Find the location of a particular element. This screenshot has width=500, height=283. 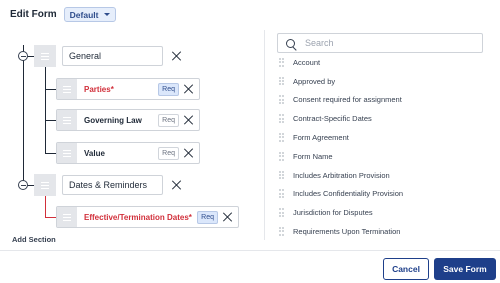

field-name: Effective/Termination Dates* is located at coordinates (138, 217).